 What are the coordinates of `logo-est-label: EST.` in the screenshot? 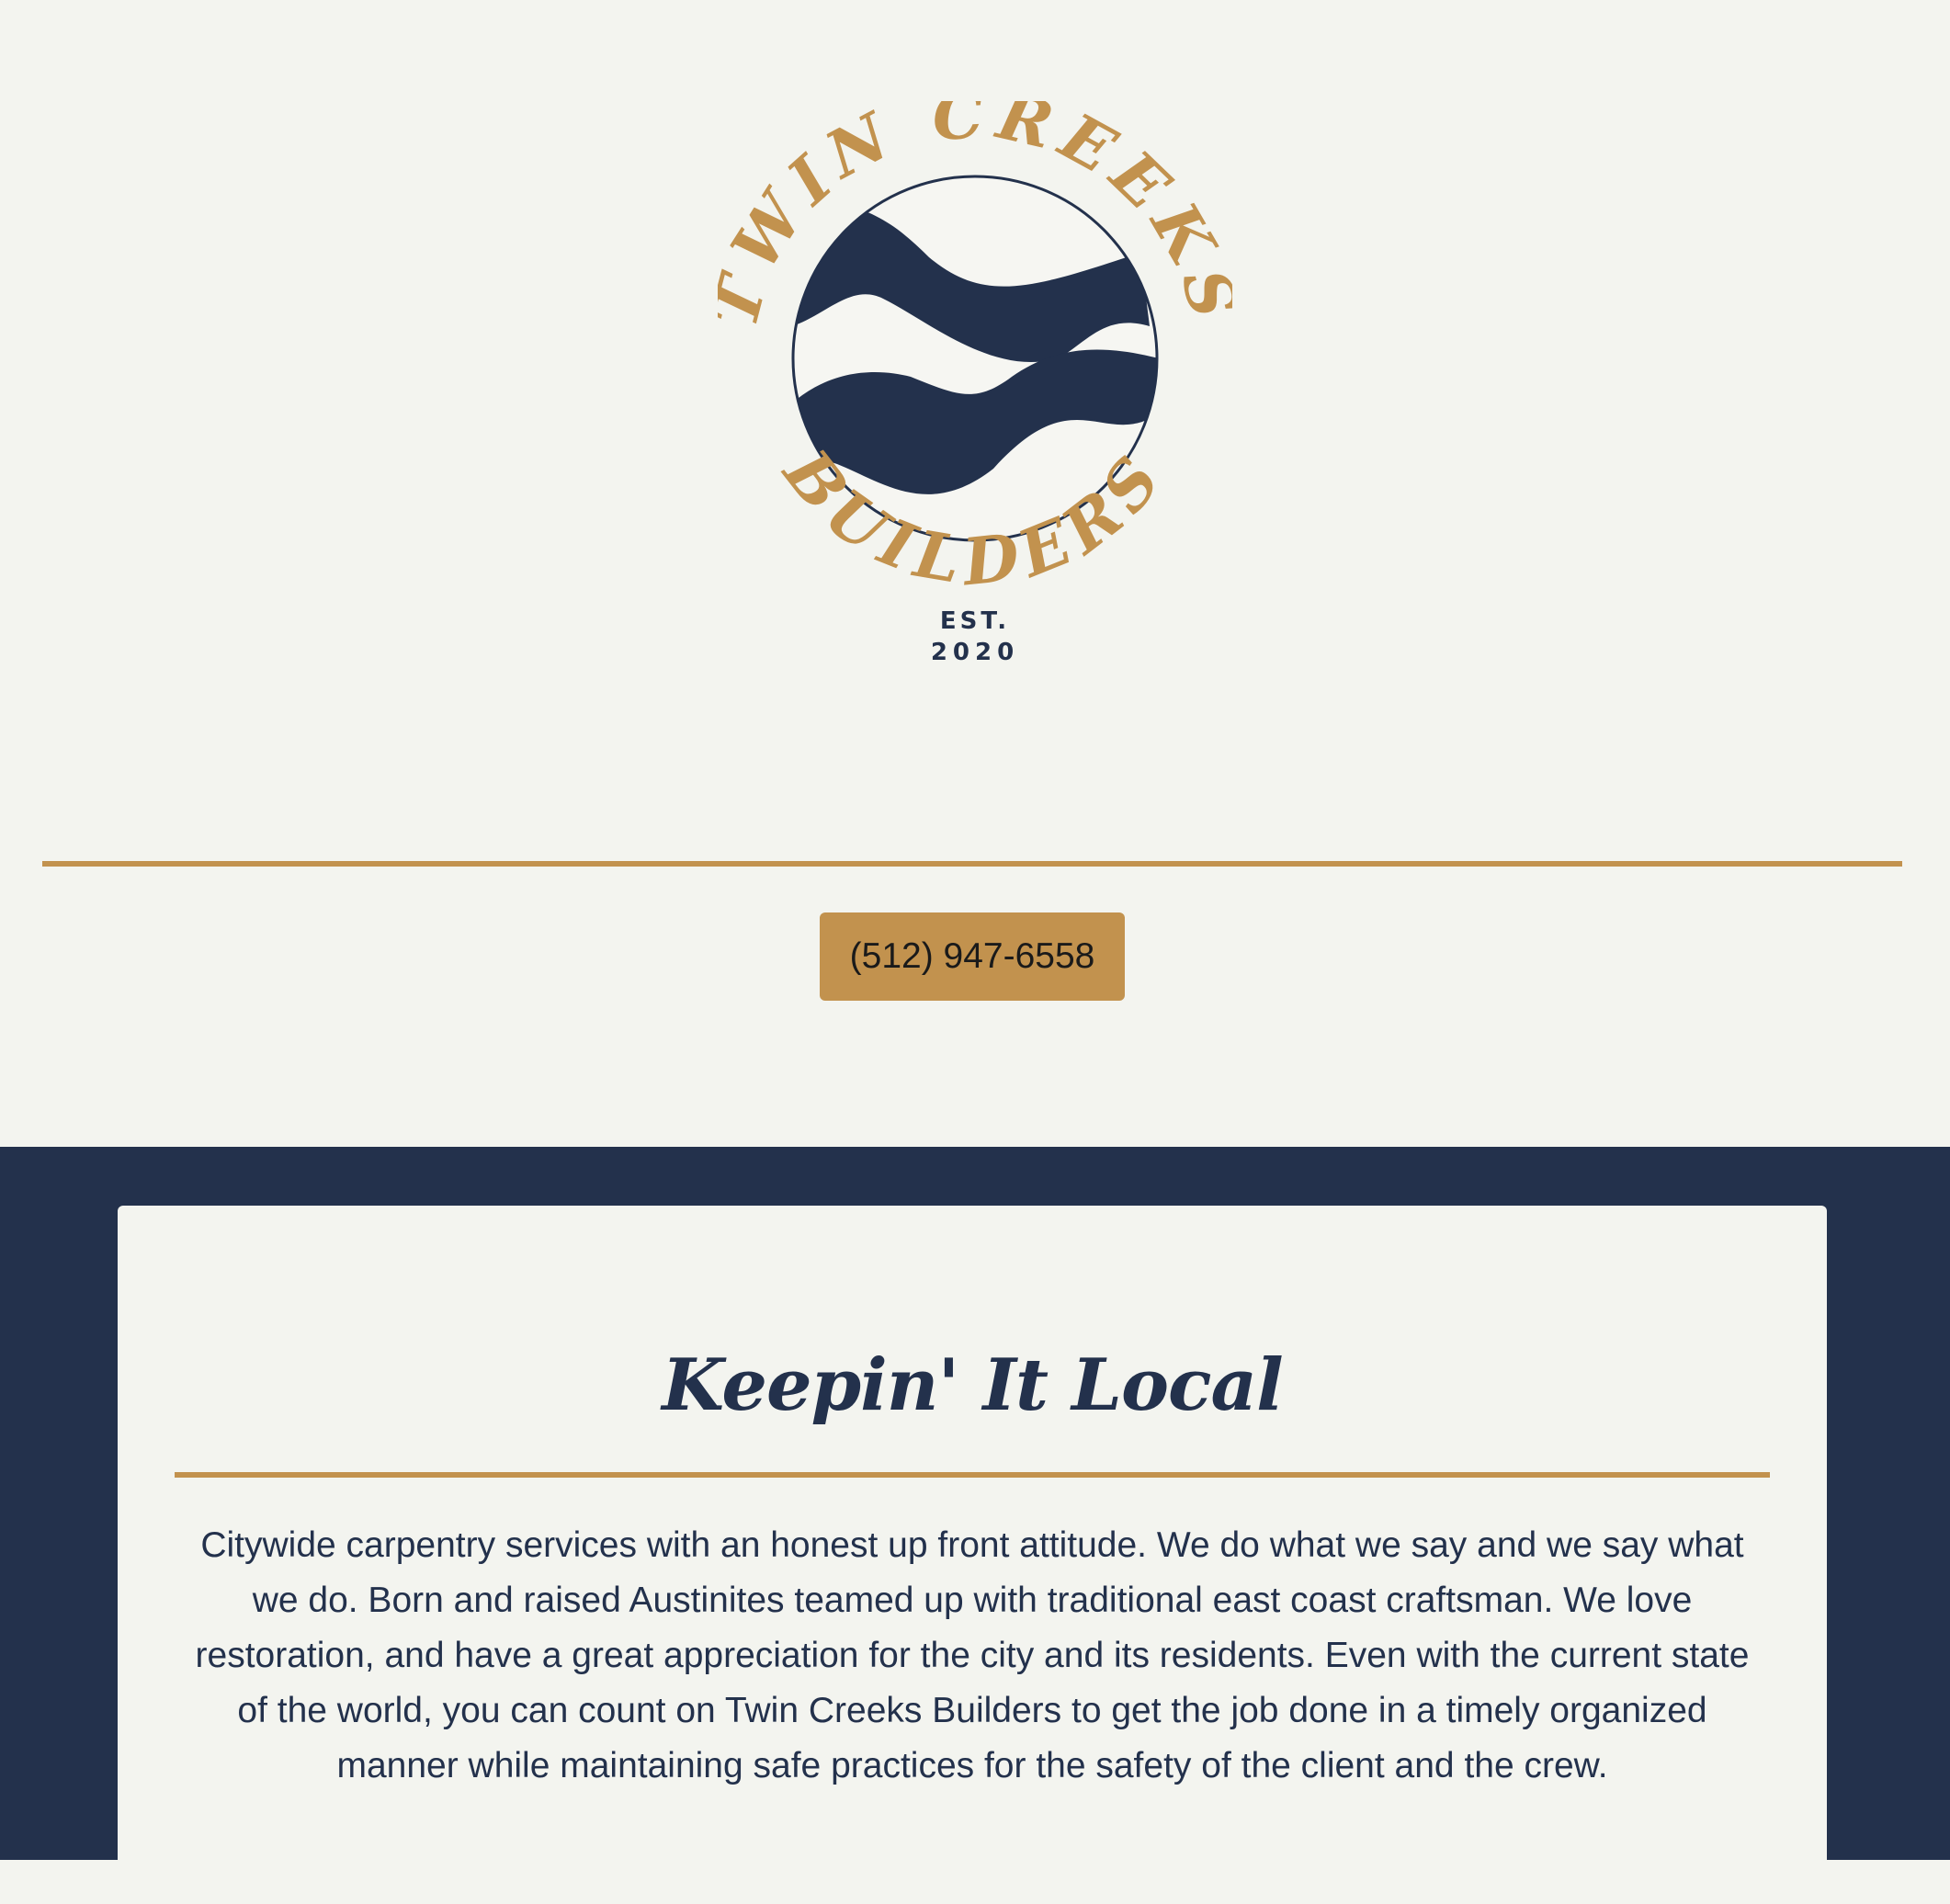 It's located at (975, 621).